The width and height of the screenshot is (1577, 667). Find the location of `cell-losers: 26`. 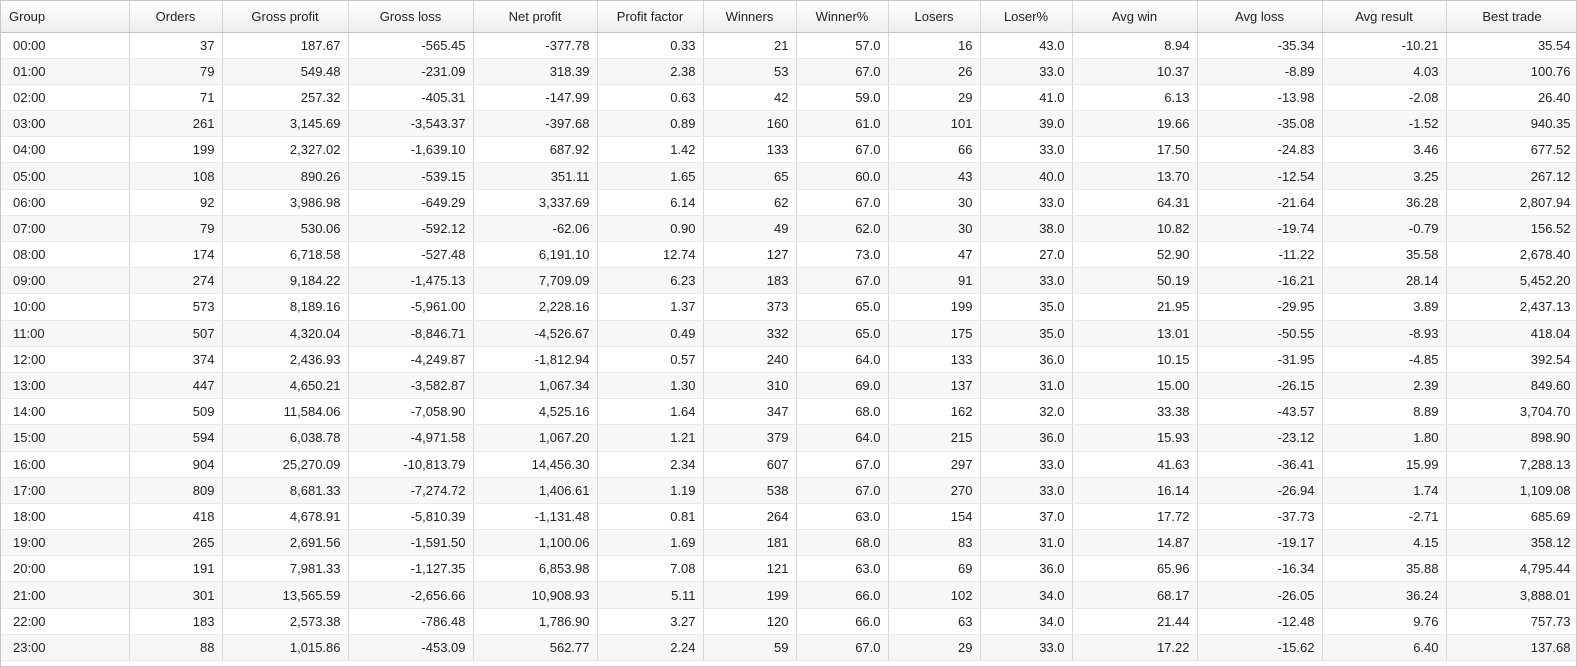

cell-losers: 26 is located at coordinates (934, 71).